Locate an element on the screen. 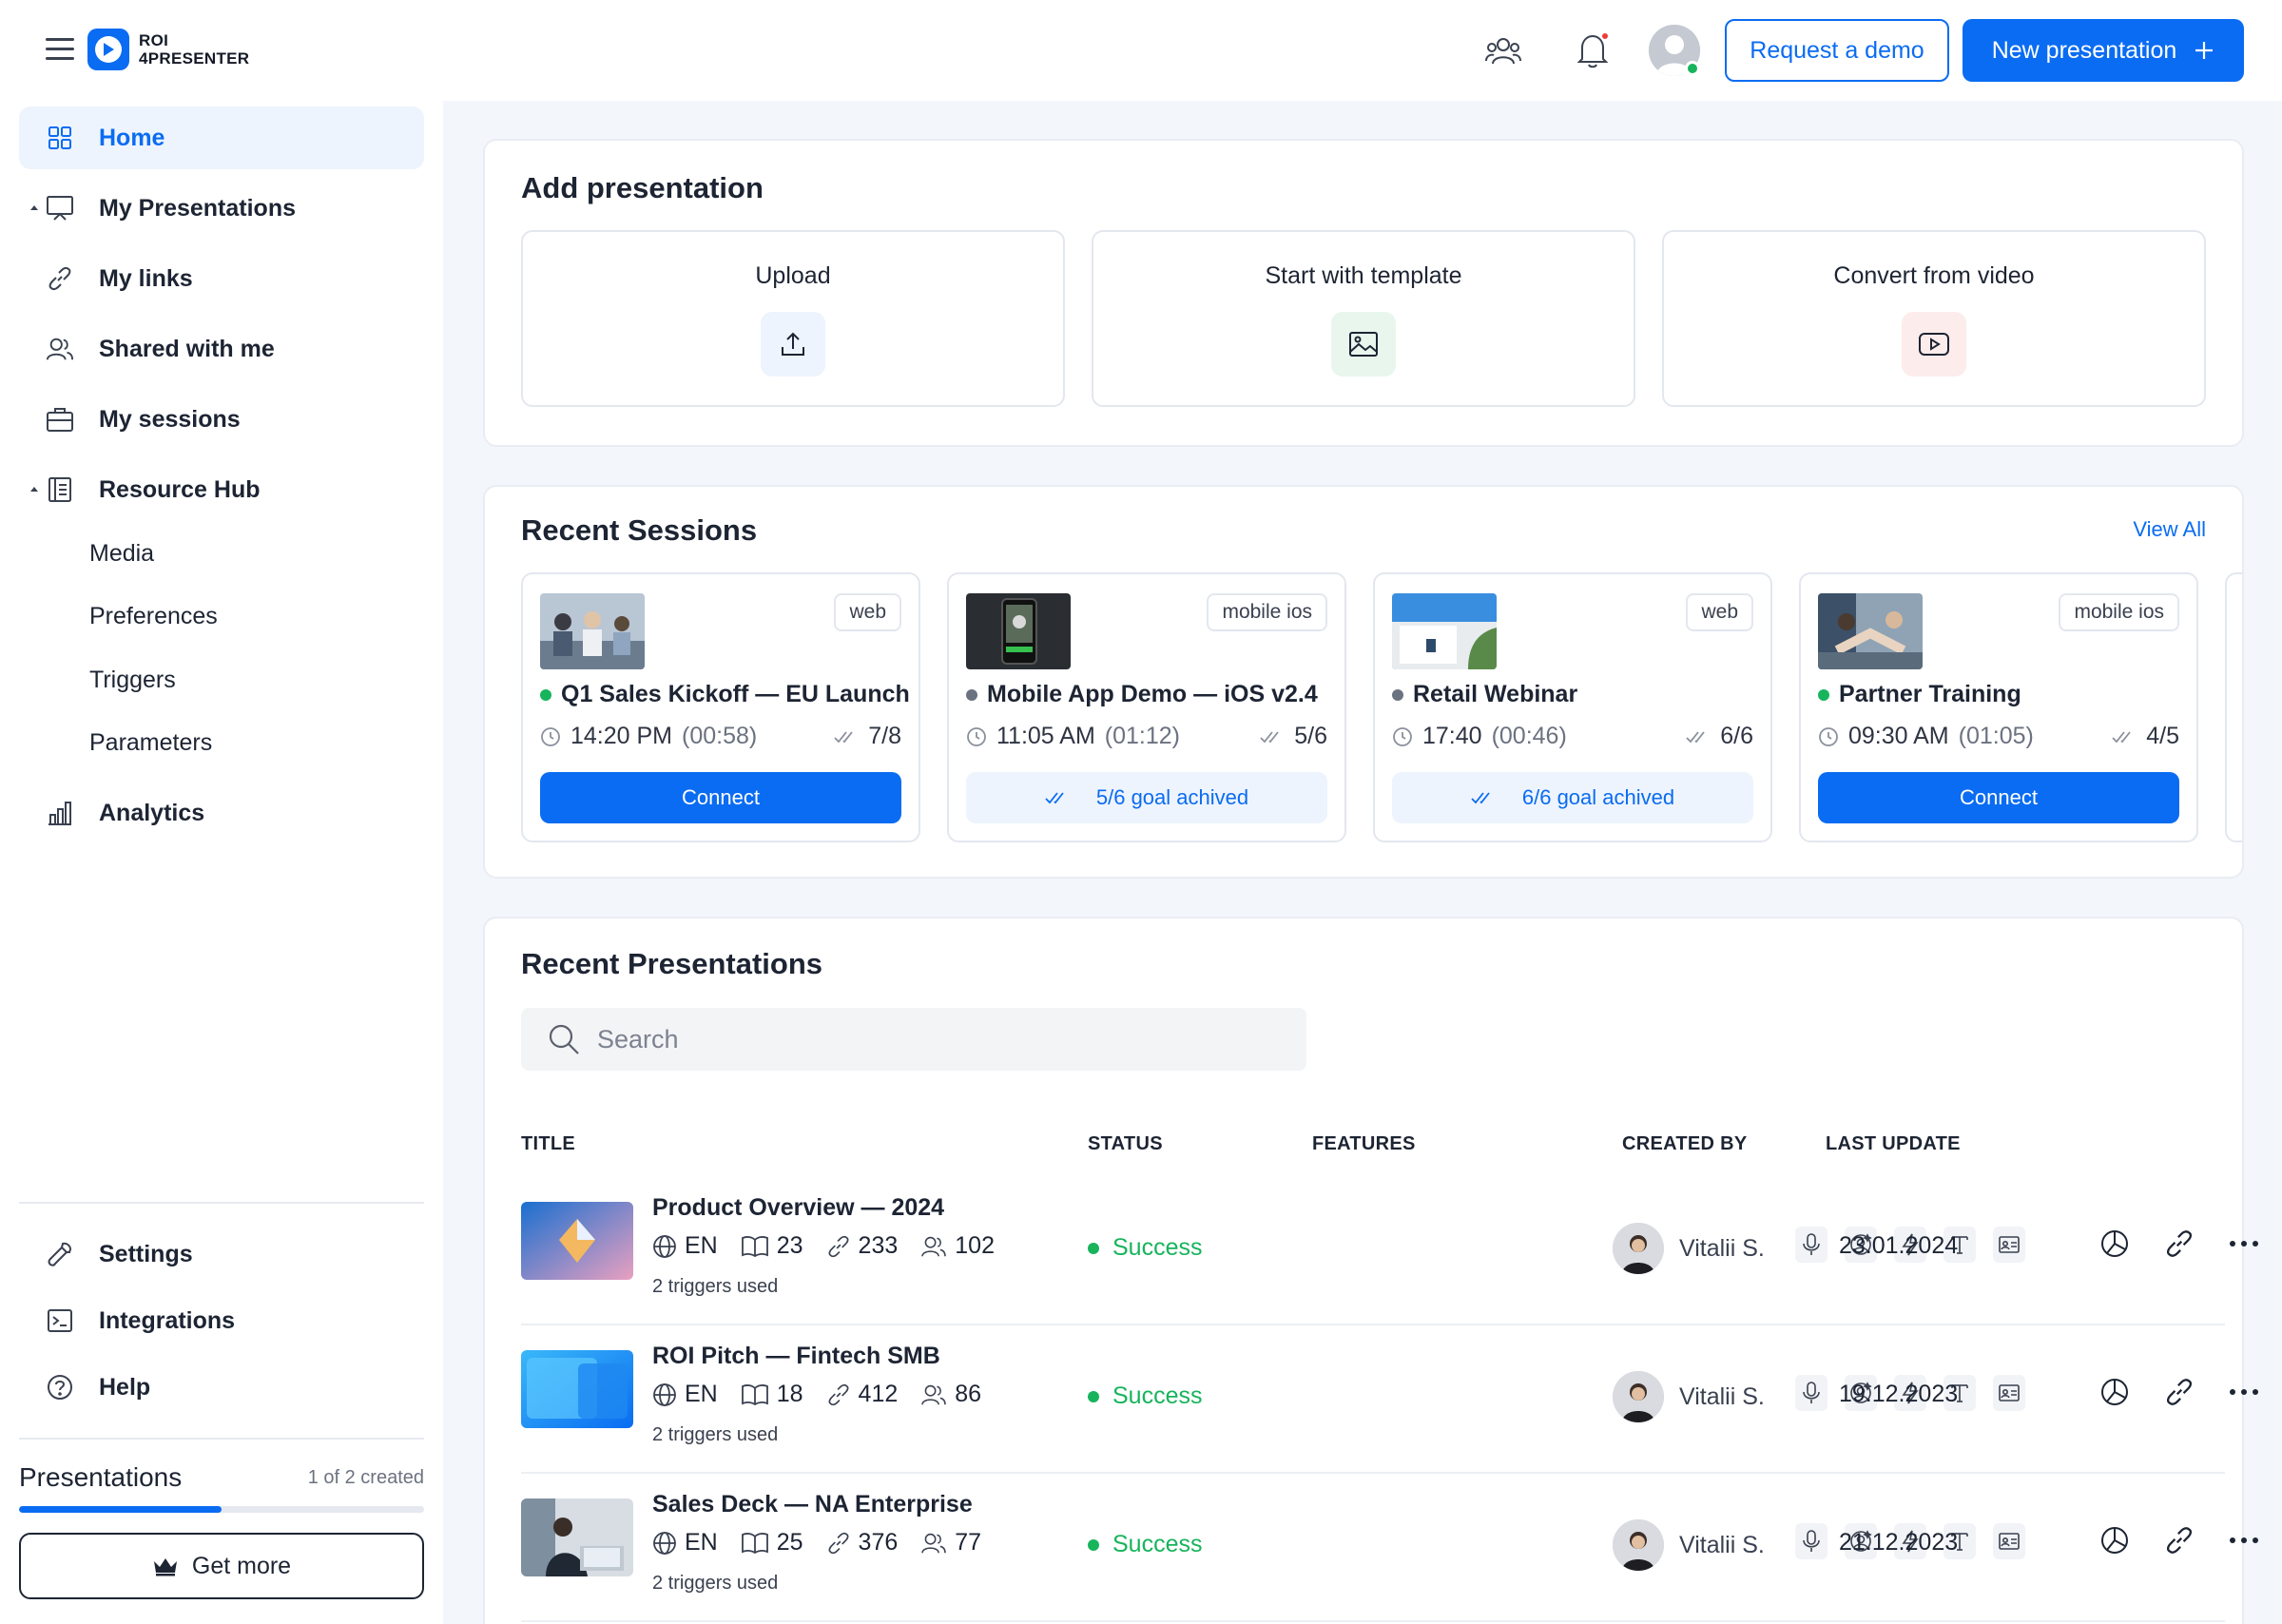 The width and height of the screenshot is (2282, 1624). view-all-link: View All is located at coordinates (2169, 529).